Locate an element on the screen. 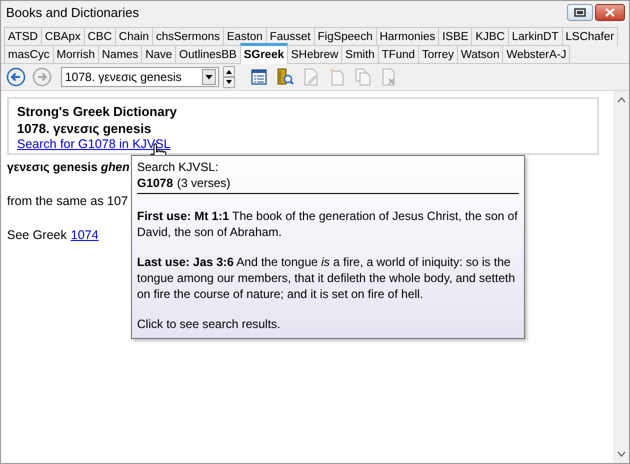  tab: ATSD is located at coordinates (23, 36).